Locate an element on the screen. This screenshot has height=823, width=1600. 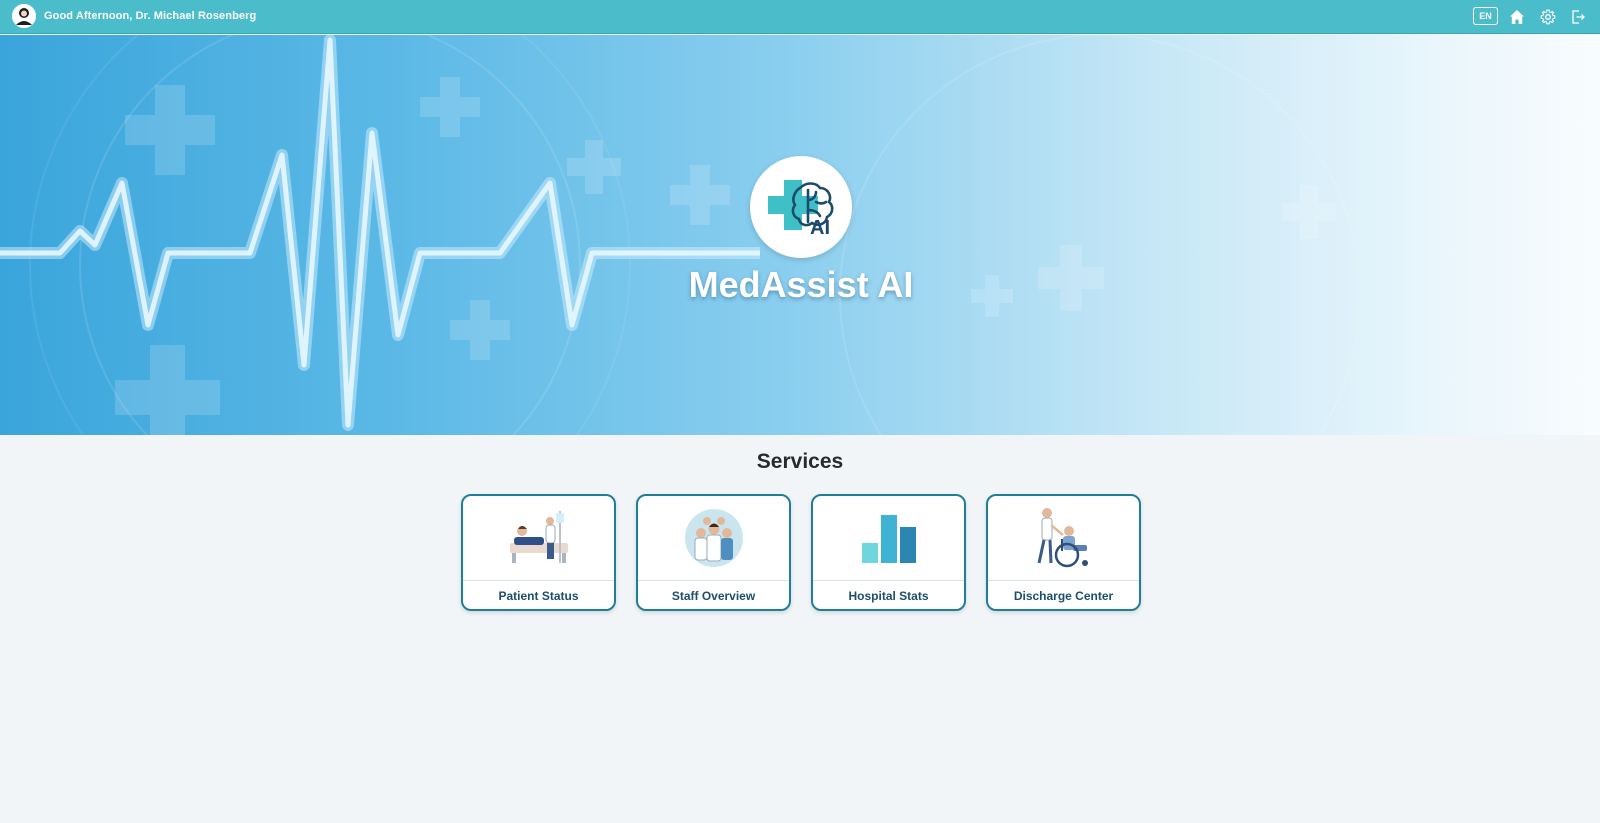
service-card-label: Discharge Center is located at coordinates (1063, 596).